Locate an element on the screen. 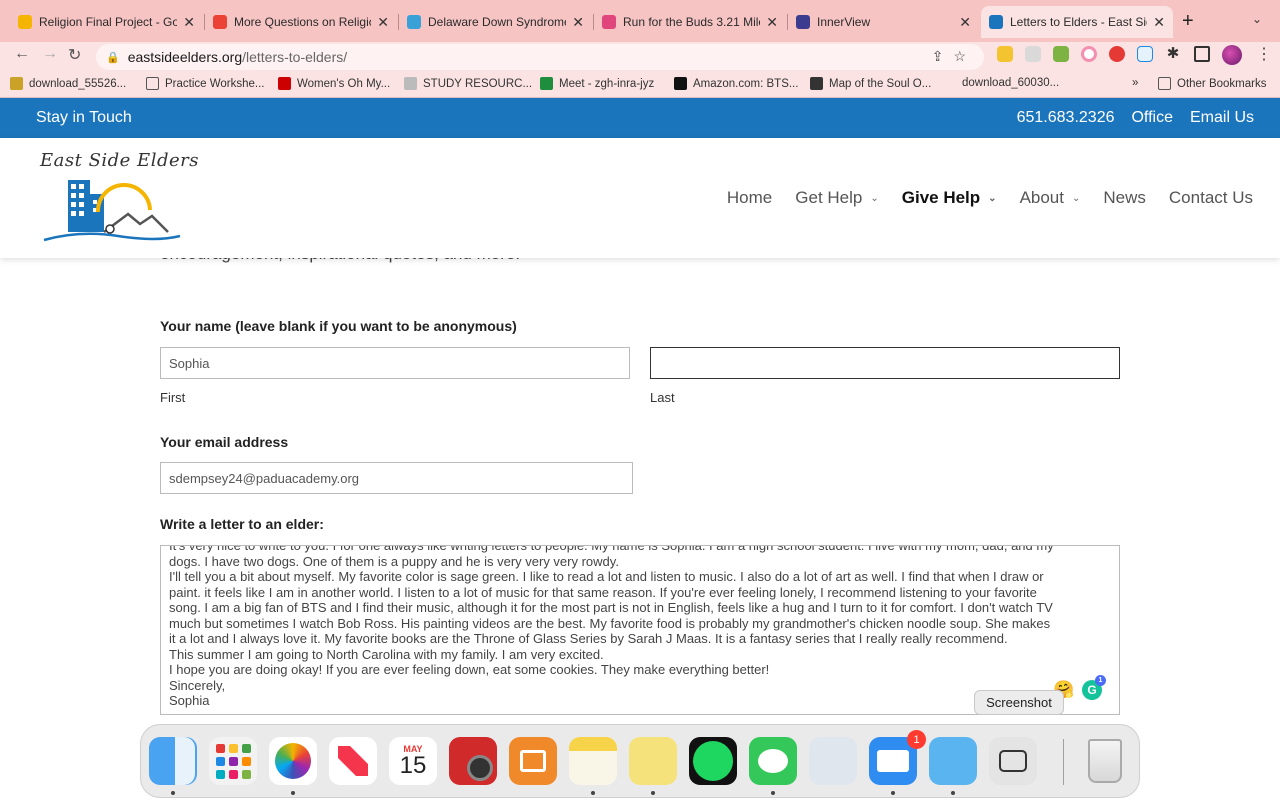  nav-item-about: About ⌄ is located at coordinates (1050, 198).